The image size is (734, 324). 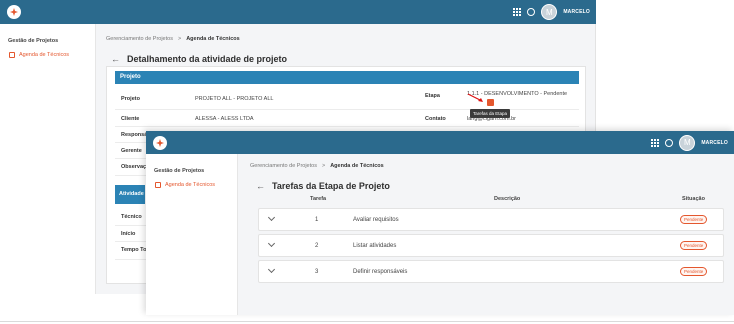 I want to click on task-description: Avaliar requisitos, so click(x=376, y=220).